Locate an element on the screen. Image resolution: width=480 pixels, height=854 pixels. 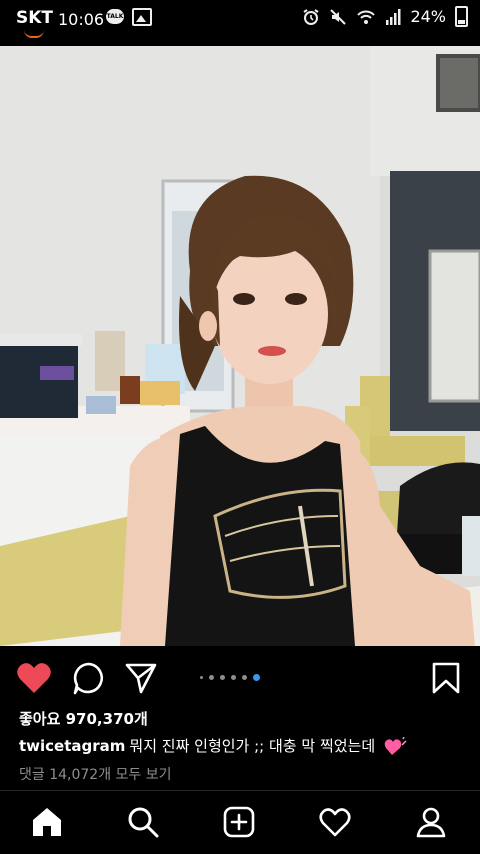
profile-icon is located at coordinates (431, 822).